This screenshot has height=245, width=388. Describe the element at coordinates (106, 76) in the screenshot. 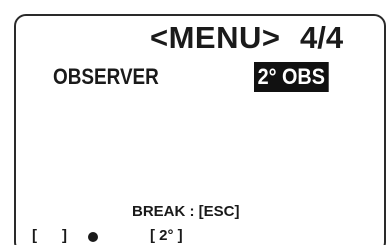

I see `observer-setting-label: OBSERVER` at that location.